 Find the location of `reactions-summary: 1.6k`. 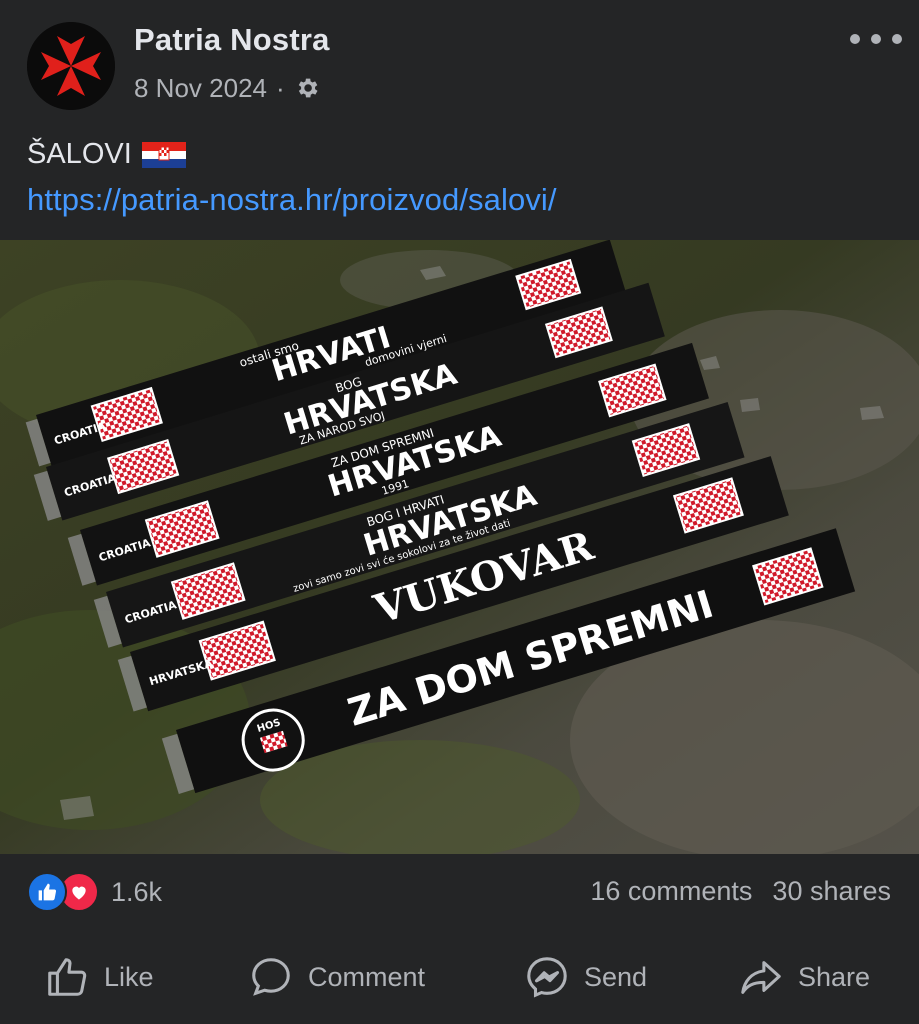

reactions-summary: 1.6k is located at coordinates (94, 892).